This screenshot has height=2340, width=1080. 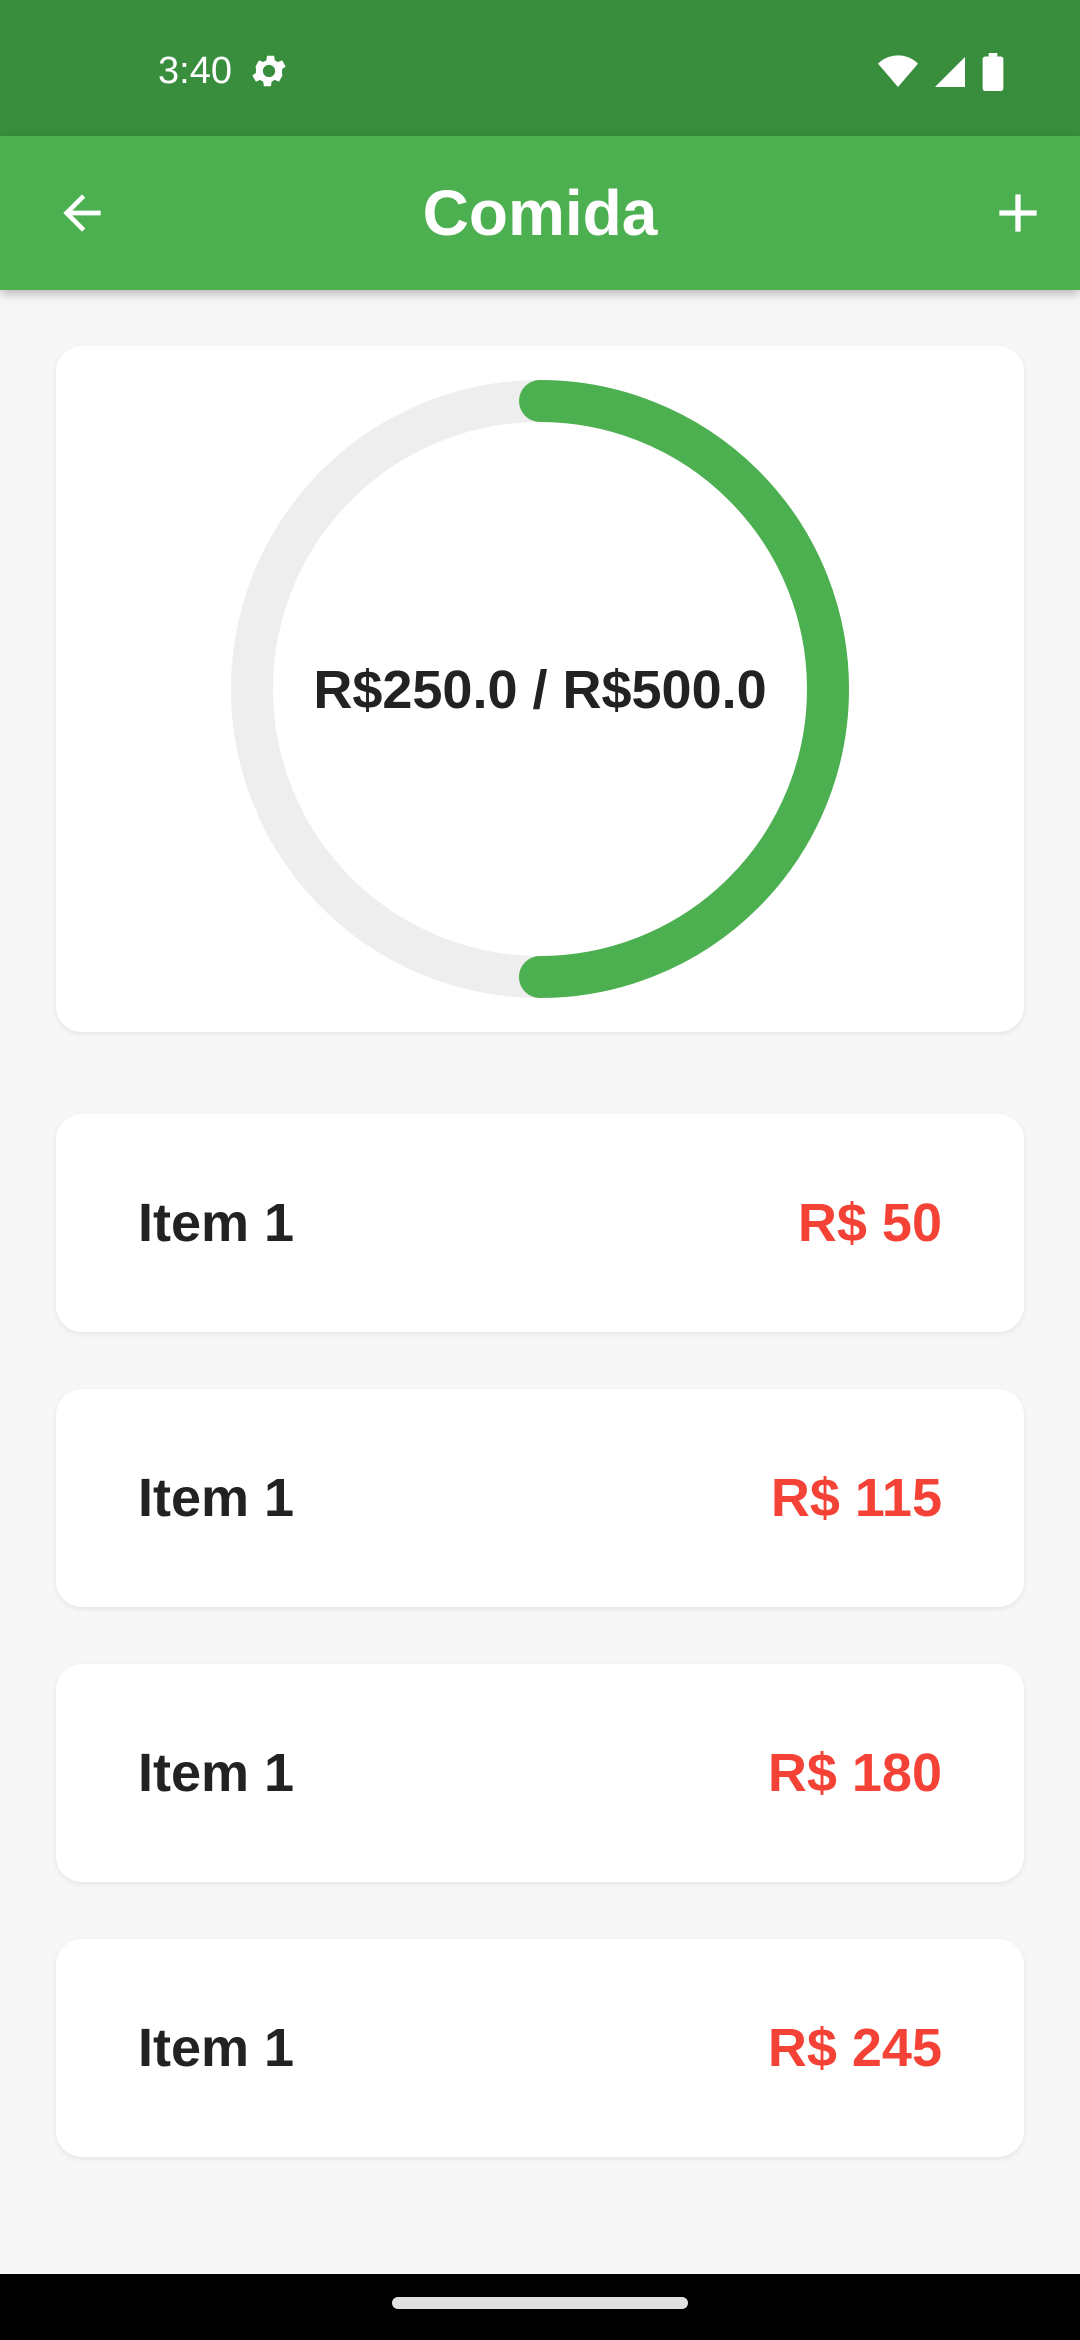 I want to click on budget-progress-label: R$250.0 / R$500.0, so click(x=540, y=690).